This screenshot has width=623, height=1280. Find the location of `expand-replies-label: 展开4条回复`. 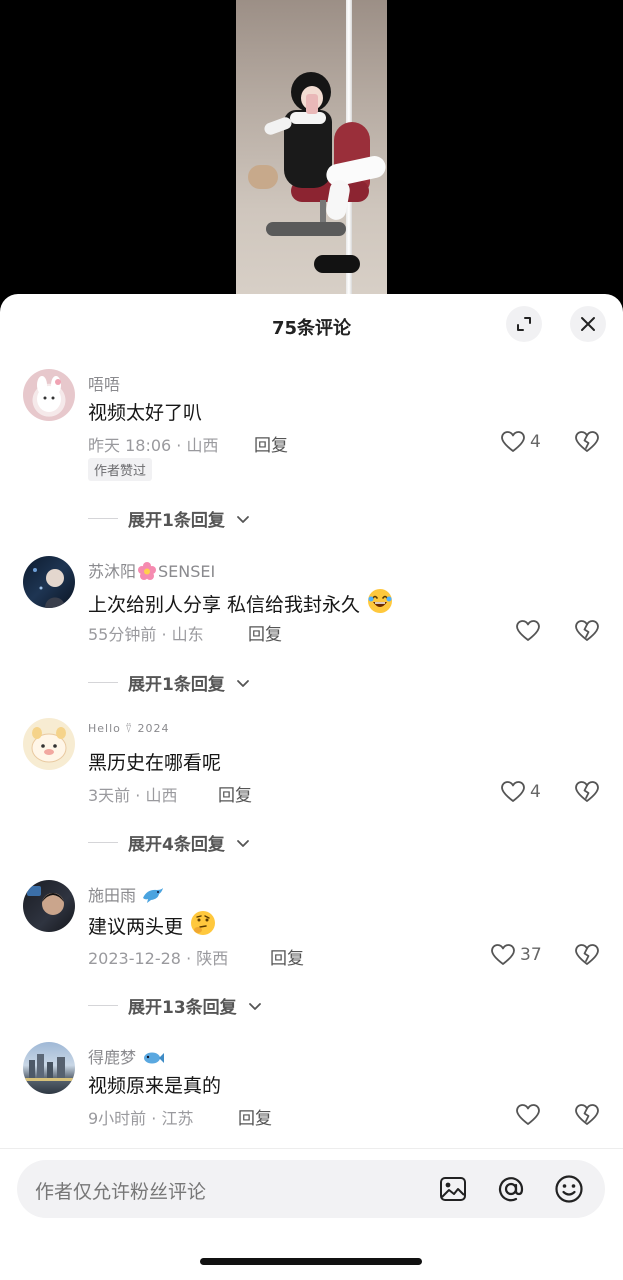

expand-replies-label: 展开4条回复 is located at coordinates (176, 845).